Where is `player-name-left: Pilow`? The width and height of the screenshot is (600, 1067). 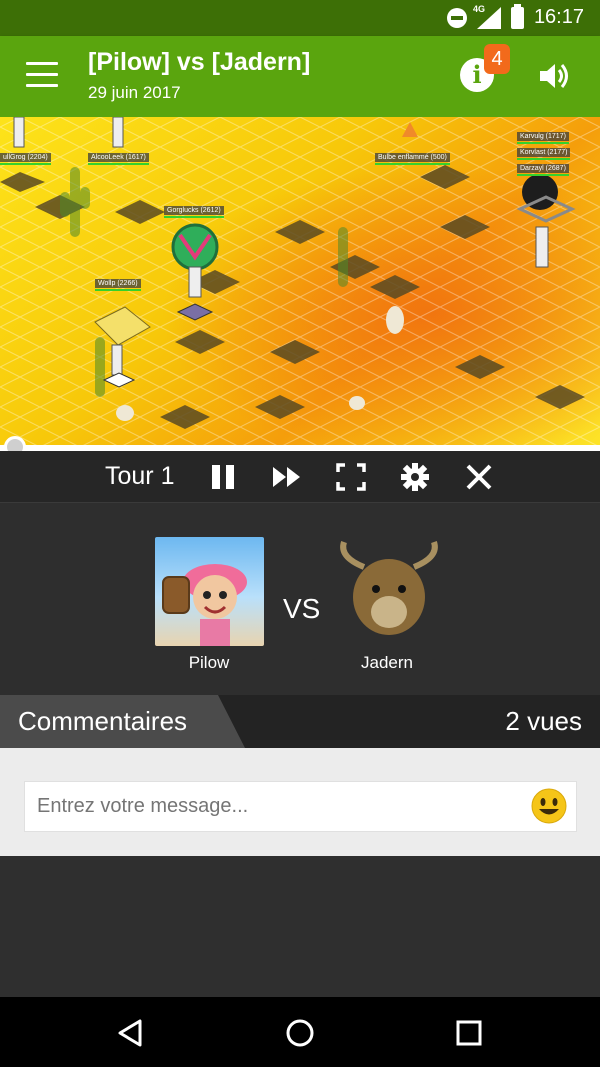 player-name-left: Pilow is located at coordinates (209, 662).